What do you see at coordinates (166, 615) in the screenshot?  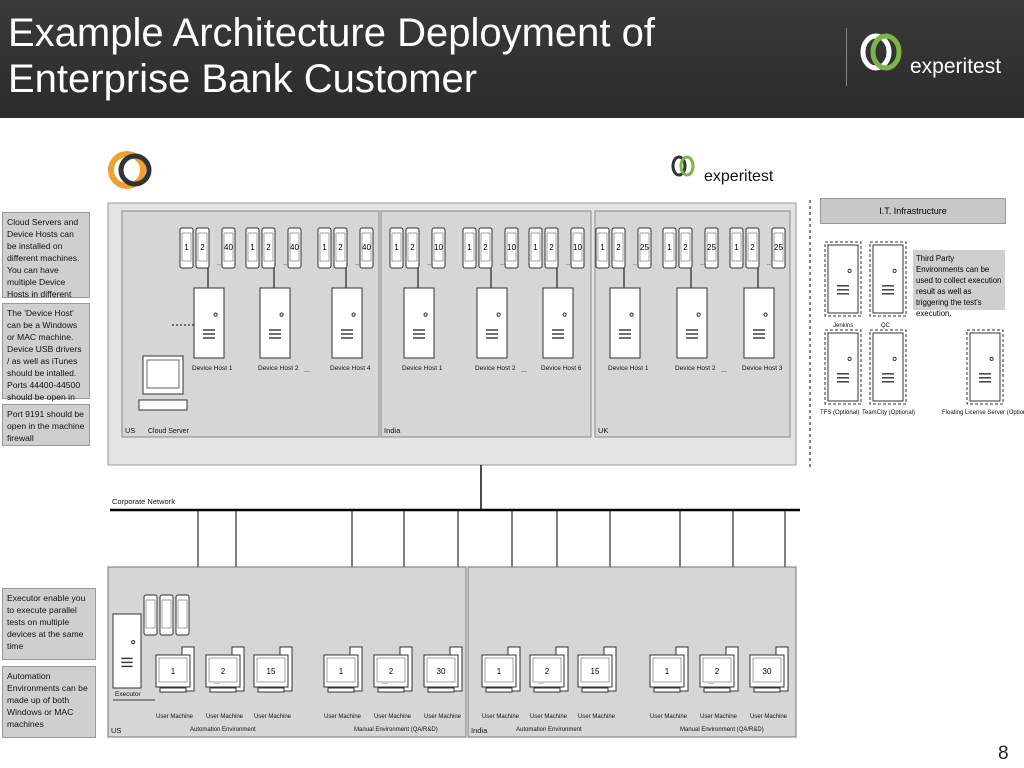 I see `device-phone` at bounding box center [166, 615].